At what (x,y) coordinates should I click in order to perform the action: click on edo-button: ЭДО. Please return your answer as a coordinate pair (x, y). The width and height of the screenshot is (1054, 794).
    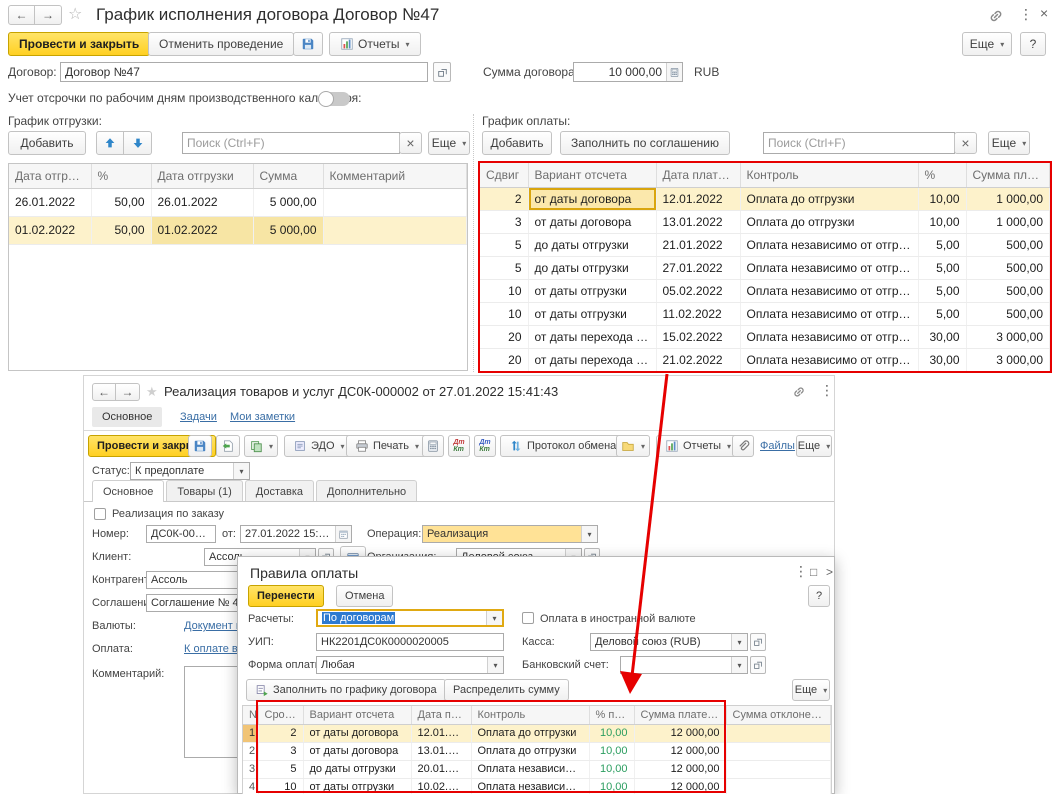
    Looking at the image, I should click on (319, 446).